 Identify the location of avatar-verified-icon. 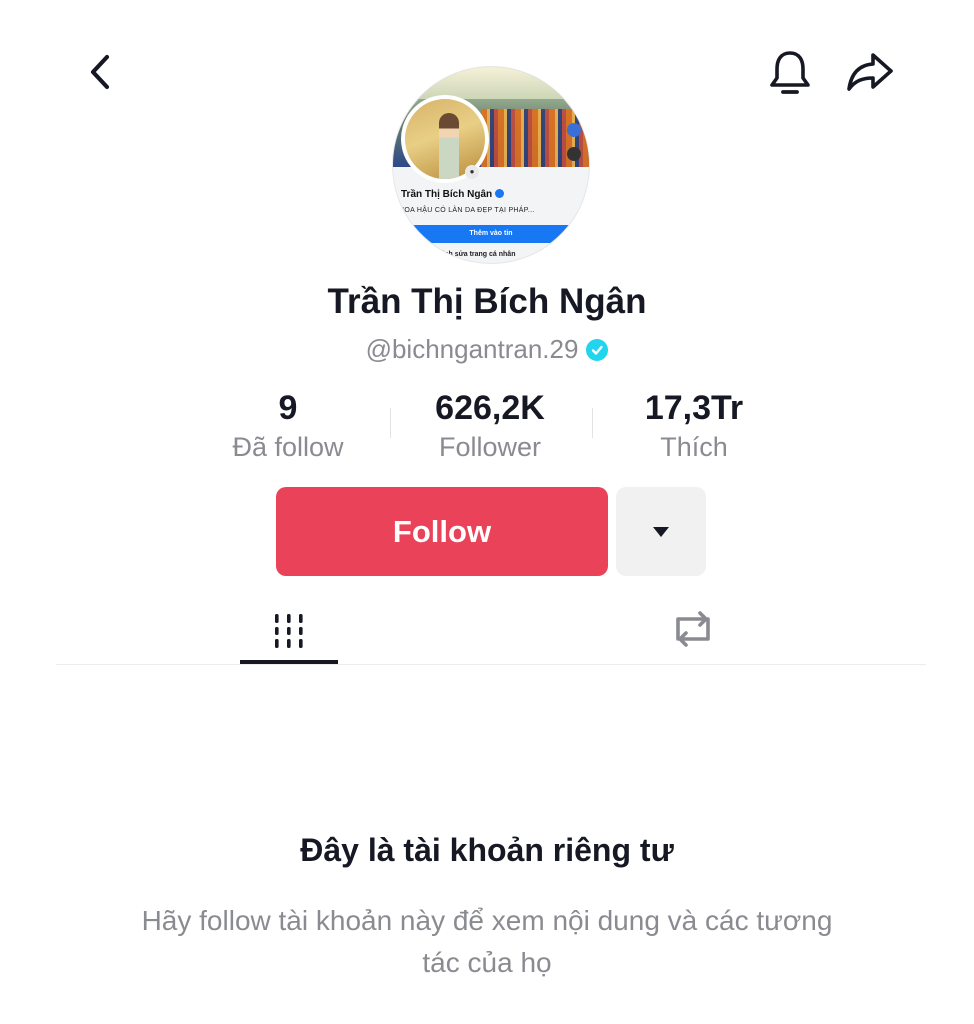
(500, 193).